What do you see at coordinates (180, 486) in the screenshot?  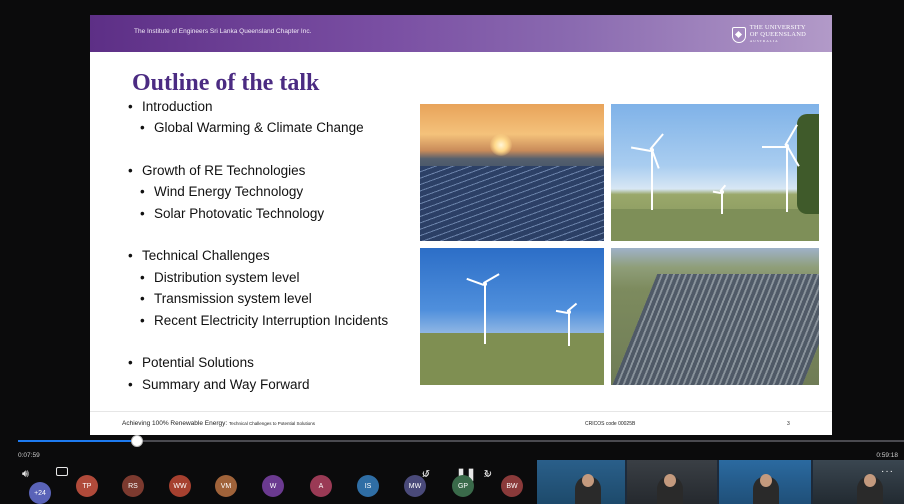 I see `participant-avatar: WW` at bounding box center [180, 486].